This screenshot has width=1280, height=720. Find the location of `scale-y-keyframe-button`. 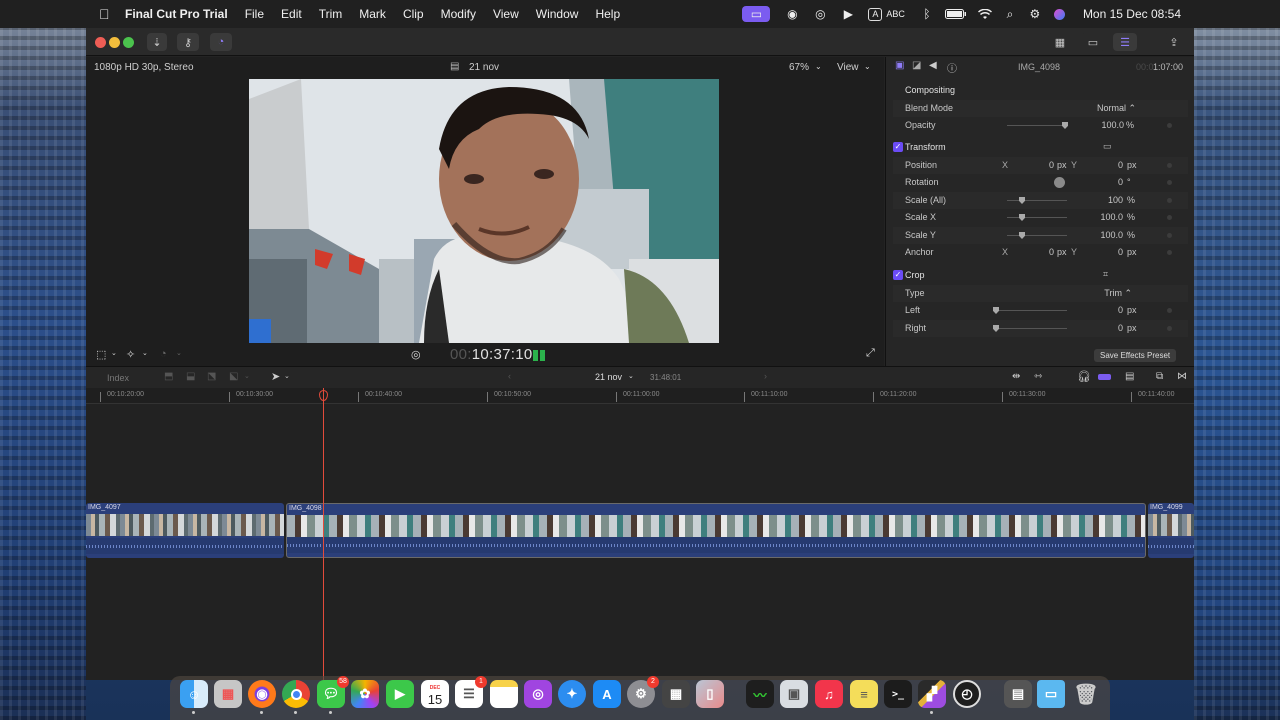

scale-y-keyframe-button is located at coordinates (1169, 235).